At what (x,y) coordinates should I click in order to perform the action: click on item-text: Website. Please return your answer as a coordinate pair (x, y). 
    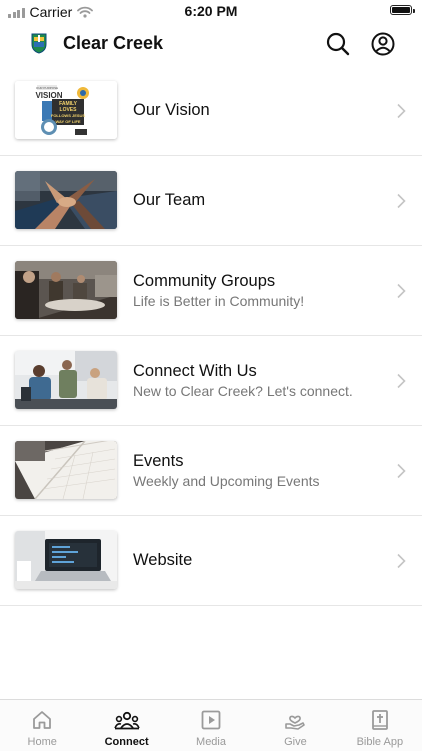
    Looking at the image, I should click on (162, 560).